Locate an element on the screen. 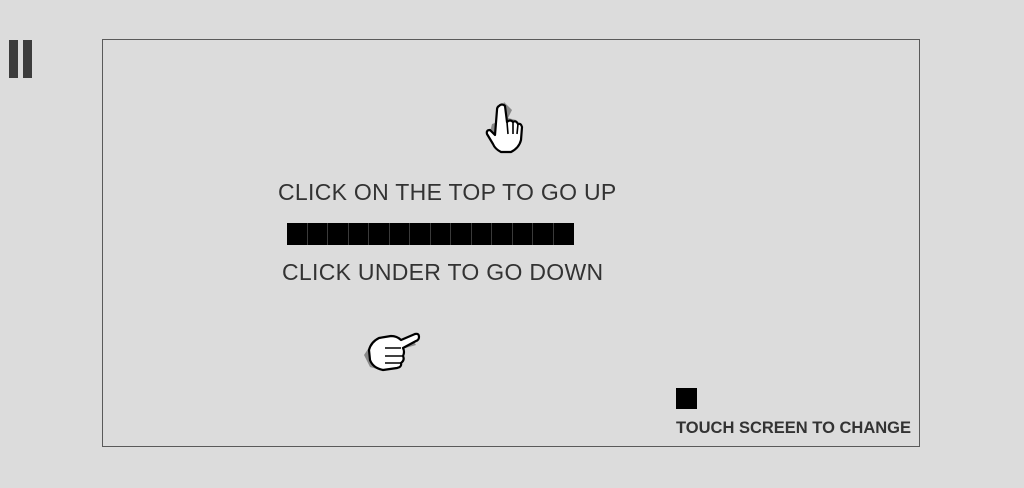  pause-bar-left is located at coordinates (13, 59).